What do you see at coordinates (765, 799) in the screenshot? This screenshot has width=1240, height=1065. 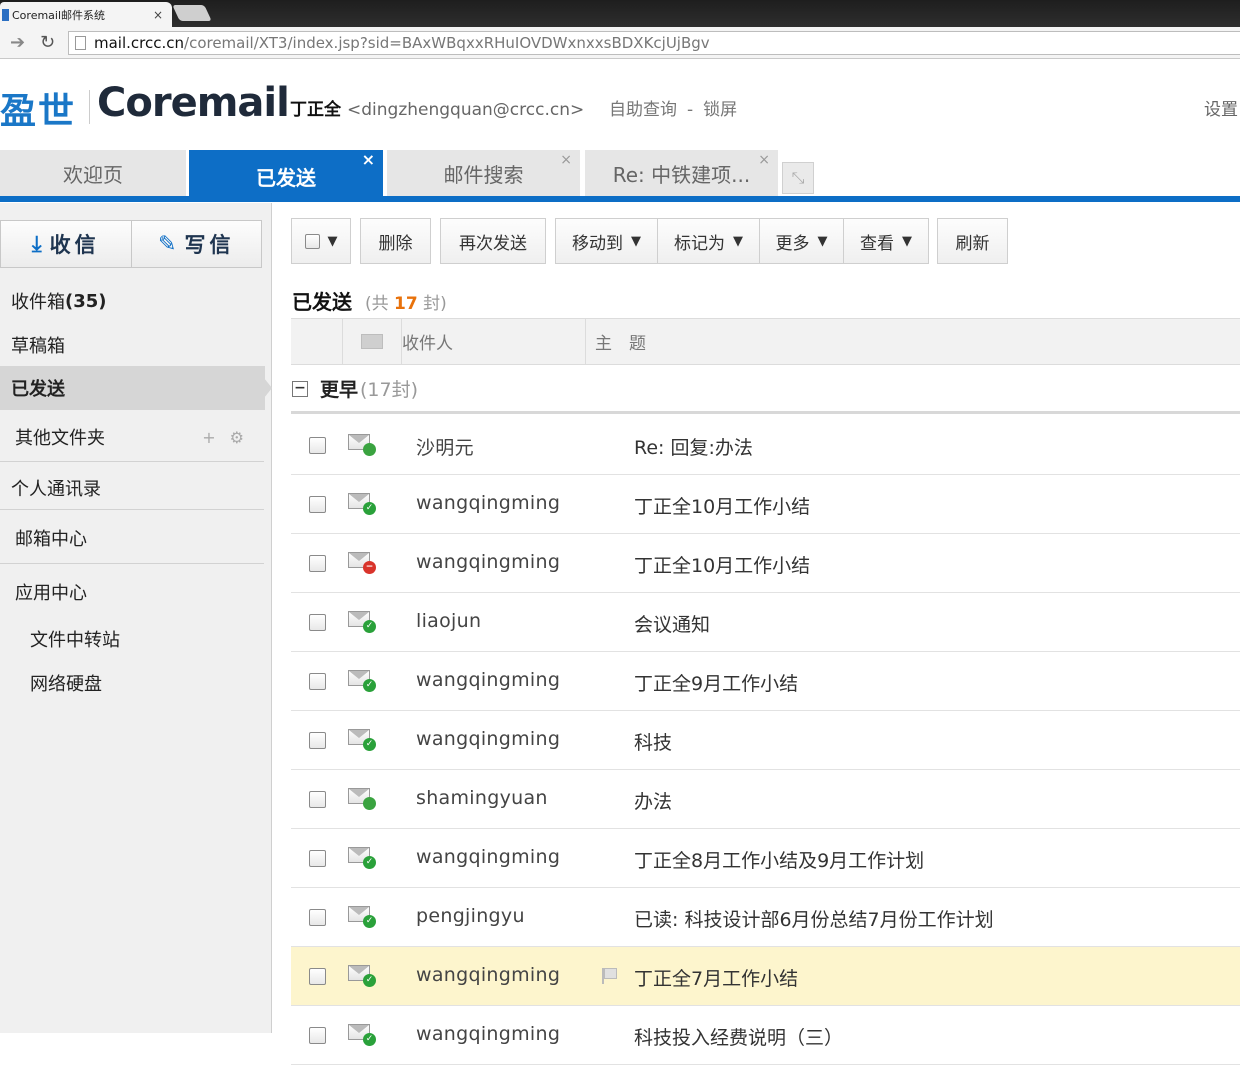 I see `table-row: shamingyuan 办法` at bounding box center [765, 799].